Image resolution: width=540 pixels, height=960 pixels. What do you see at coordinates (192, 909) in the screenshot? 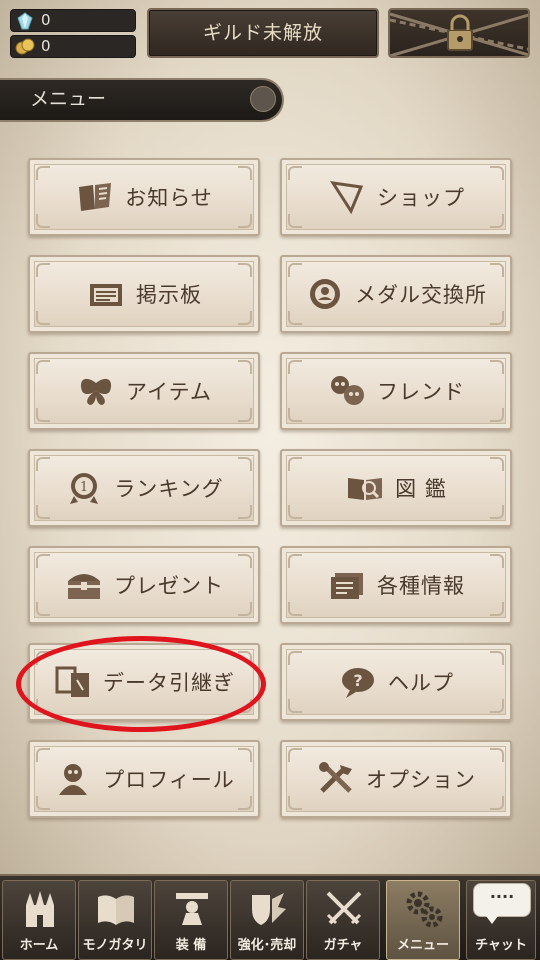
I see `equipment-icon` at bounding box center [192, 909].